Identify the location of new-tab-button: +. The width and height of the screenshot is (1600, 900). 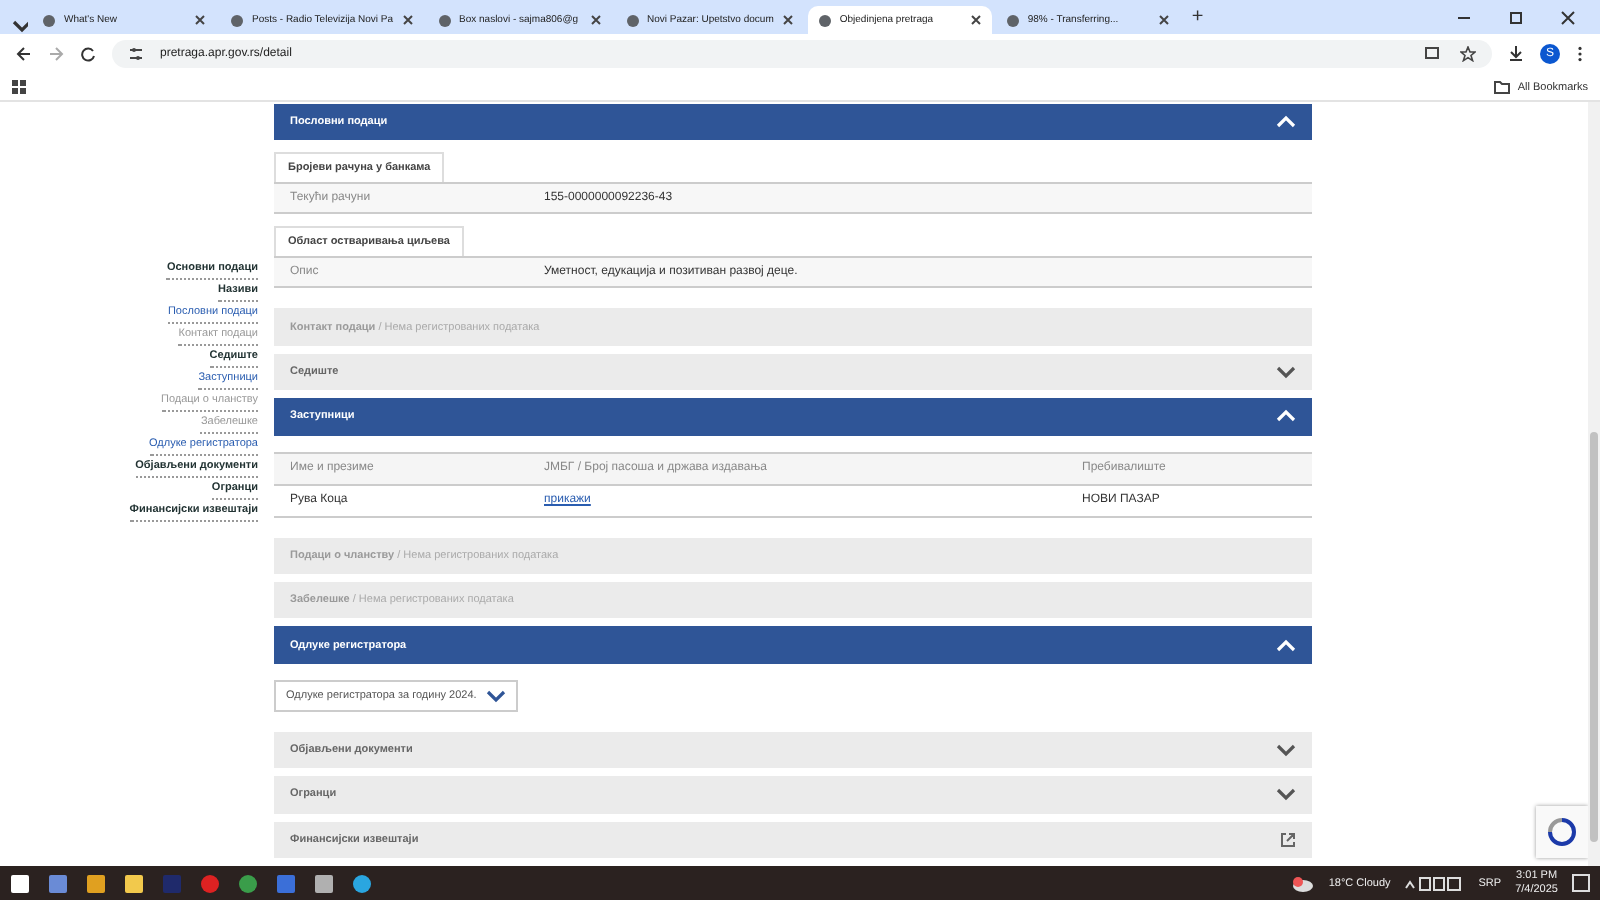
(1197, 17).